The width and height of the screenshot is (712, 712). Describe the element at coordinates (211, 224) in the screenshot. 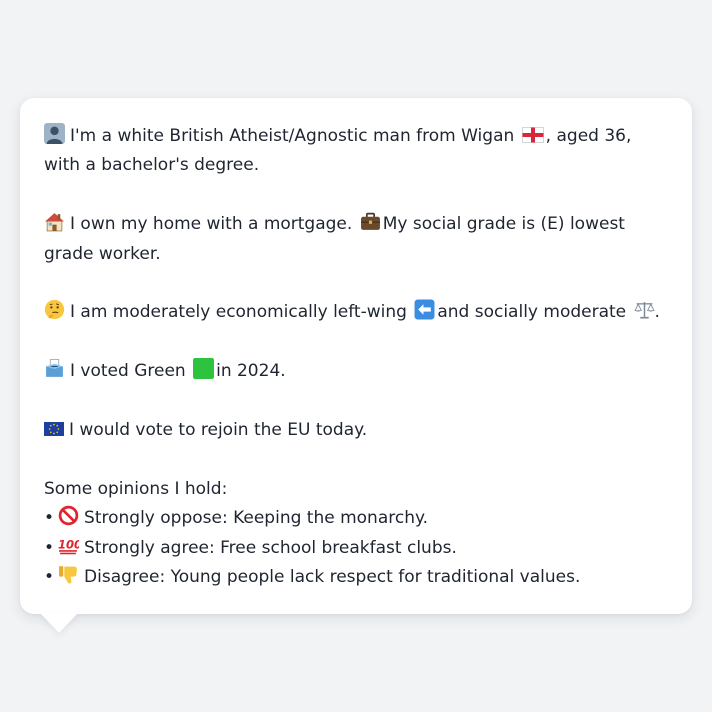

I see `home-ownership-text: I own my home with a mortgage.` at that location.